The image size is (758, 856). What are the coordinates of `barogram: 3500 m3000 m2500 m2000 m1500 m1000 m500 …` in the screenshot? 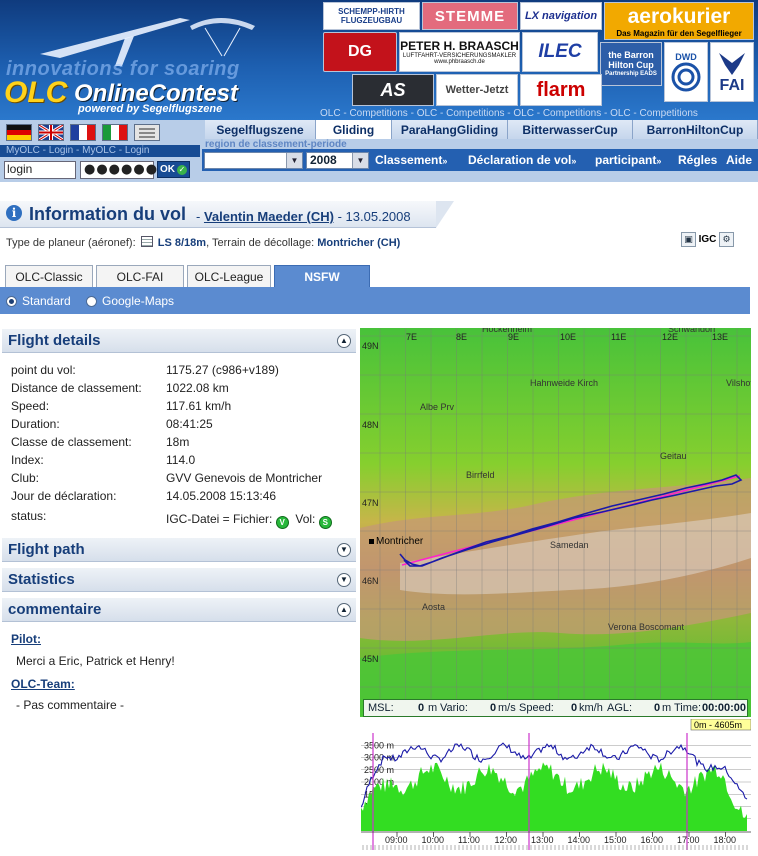 It's located at (556, 784).